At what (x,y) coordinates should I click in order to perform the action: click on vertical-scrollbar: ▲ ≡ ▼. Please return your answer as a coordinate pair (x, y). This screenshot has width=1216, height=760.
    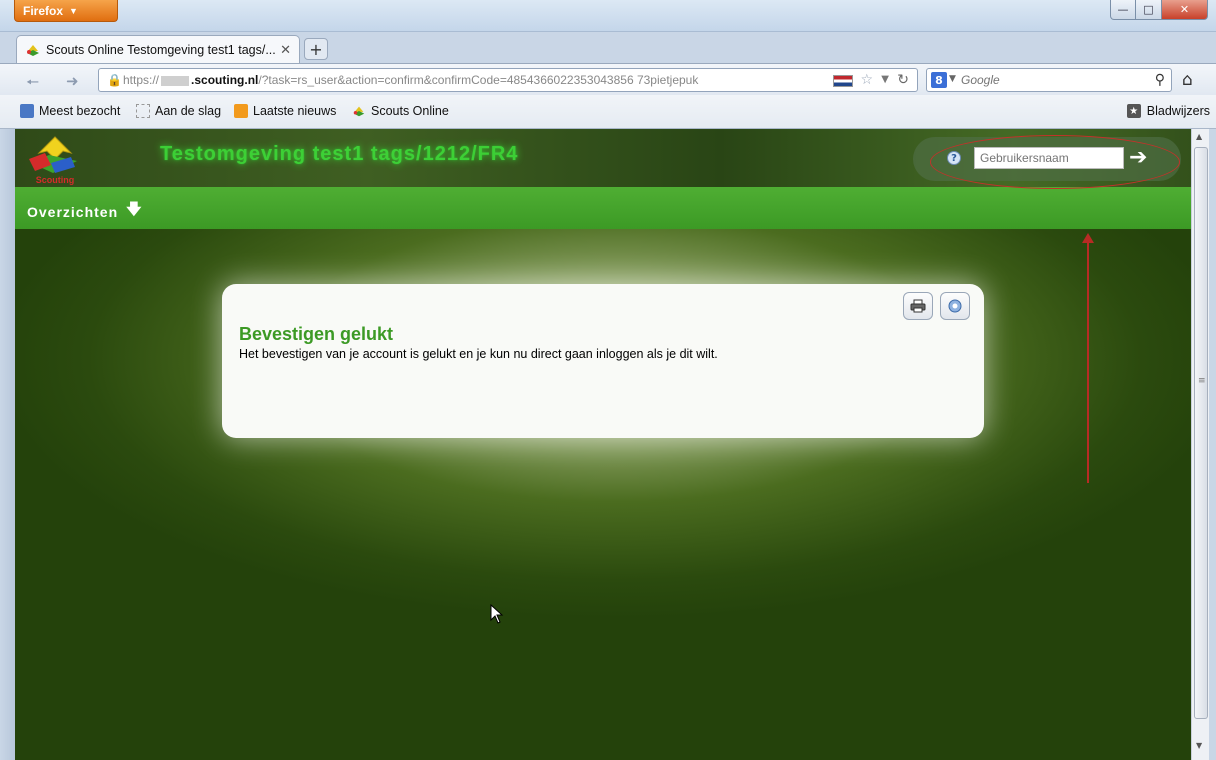
    Looking at the image, I should click on (1200, 444).